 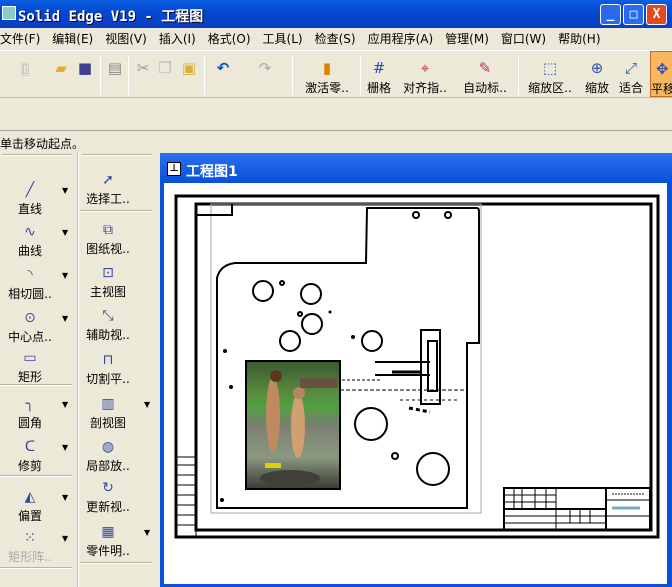 I want to click on tool-label: 切割平.., so click(x=108, y=379).